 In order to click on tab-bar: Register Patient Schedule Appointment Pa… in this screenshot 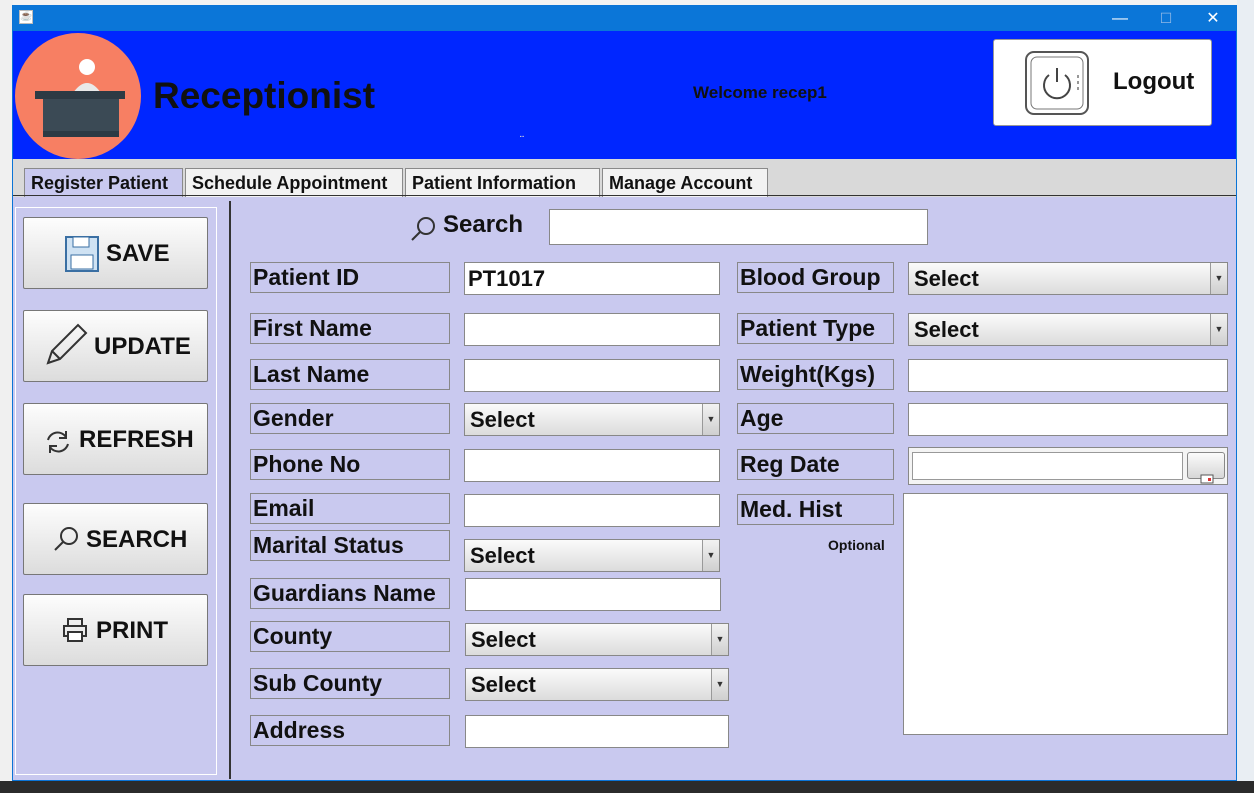, I will do `click(624, 178)`.